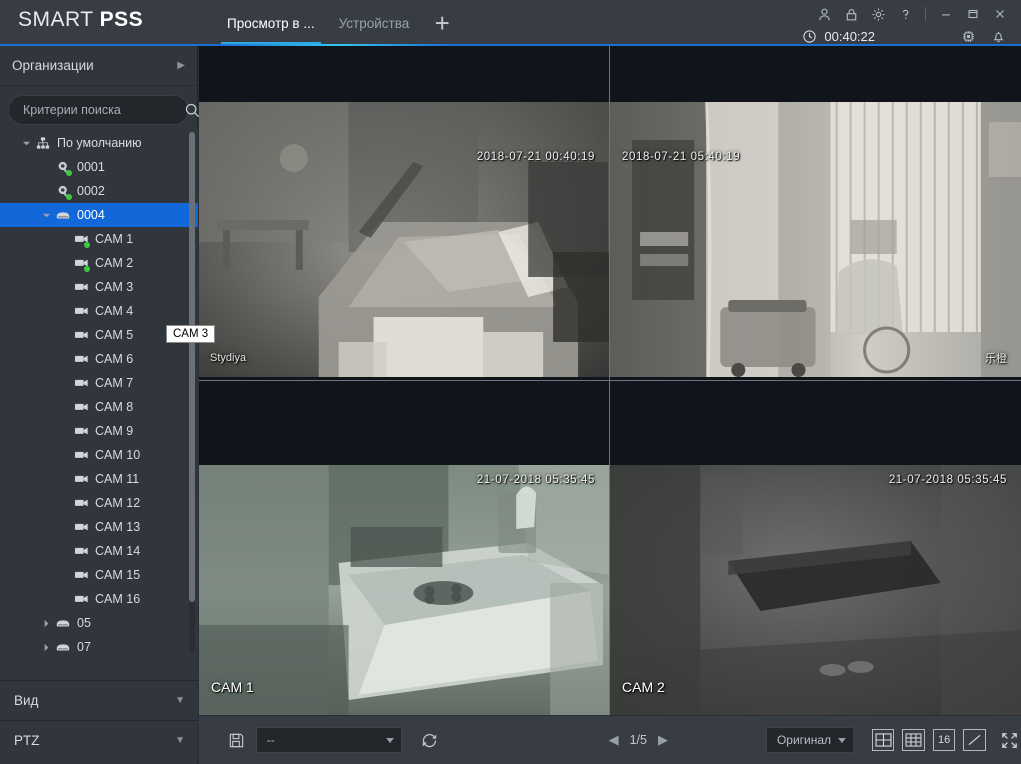 This screenshot has height=764, width=1021. Describe the element at coordinates (114, 335) in the screenshot. I see `tree-node-label: CAM 5` at that location.